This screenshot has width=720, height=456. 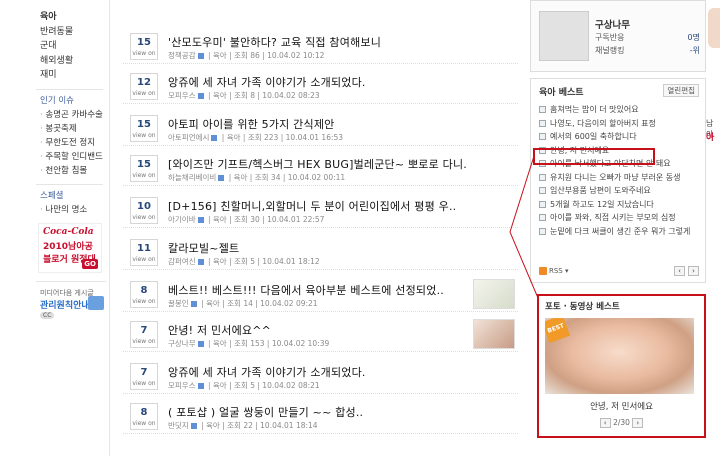 I want to click on view-on-counter: 12 view on, so click(x=144, y=86).